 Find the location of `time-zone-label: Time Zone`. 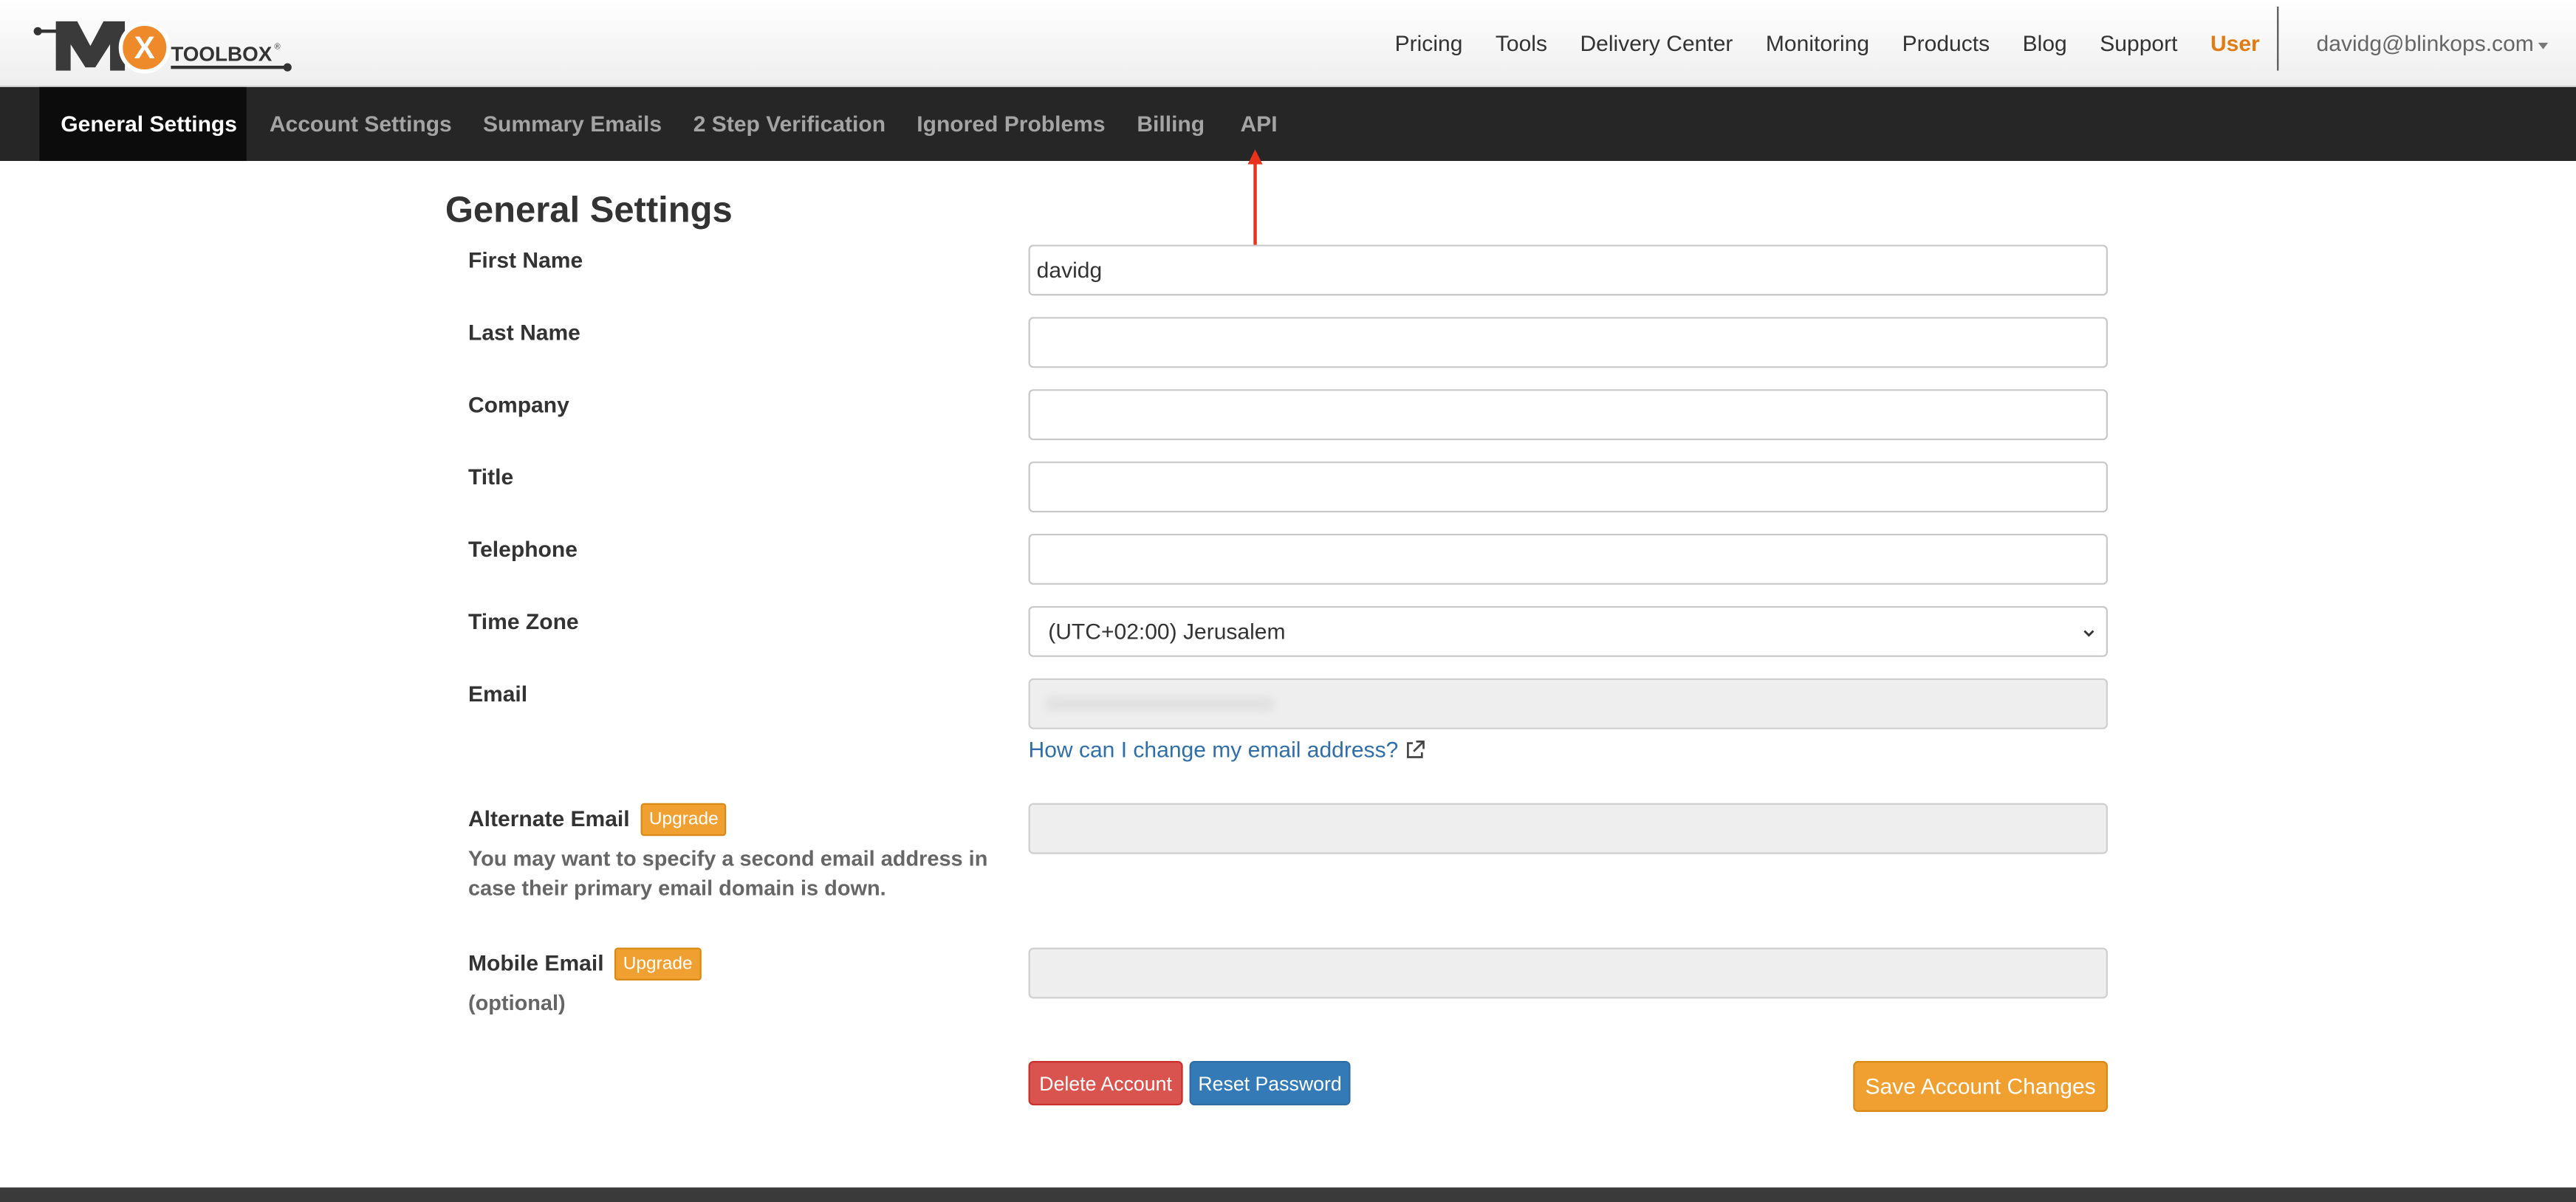

time-zone-label: Time Zone is located at coordinates (523, 621).